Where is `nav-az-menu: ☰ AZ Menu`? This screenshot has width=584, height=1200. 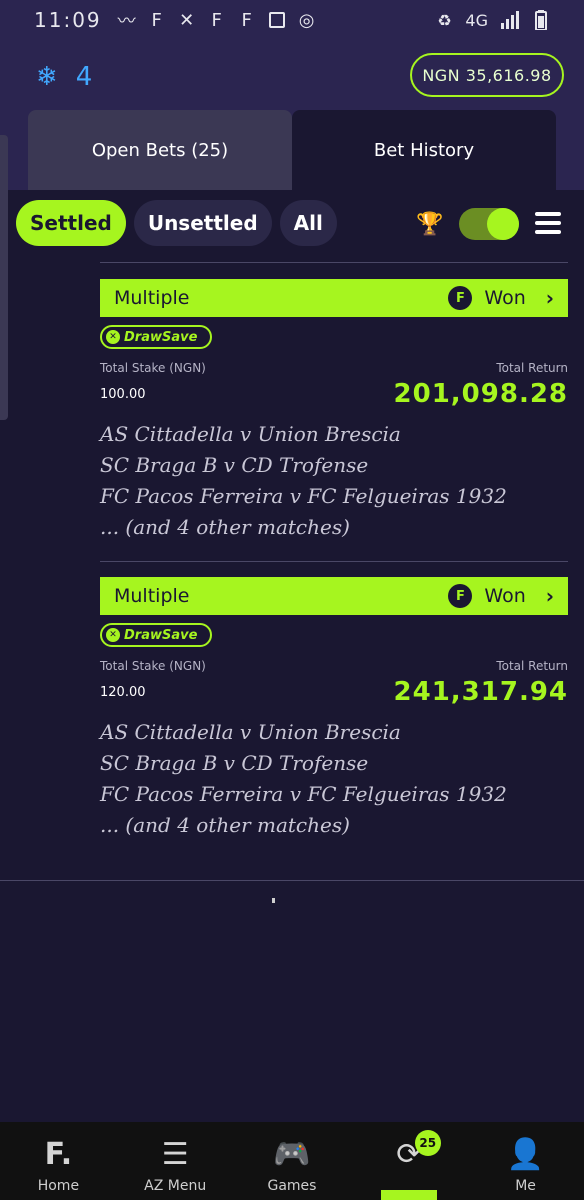
nav-az-menu: ☰ AZ Menu is located at coordinates (175, 1166).